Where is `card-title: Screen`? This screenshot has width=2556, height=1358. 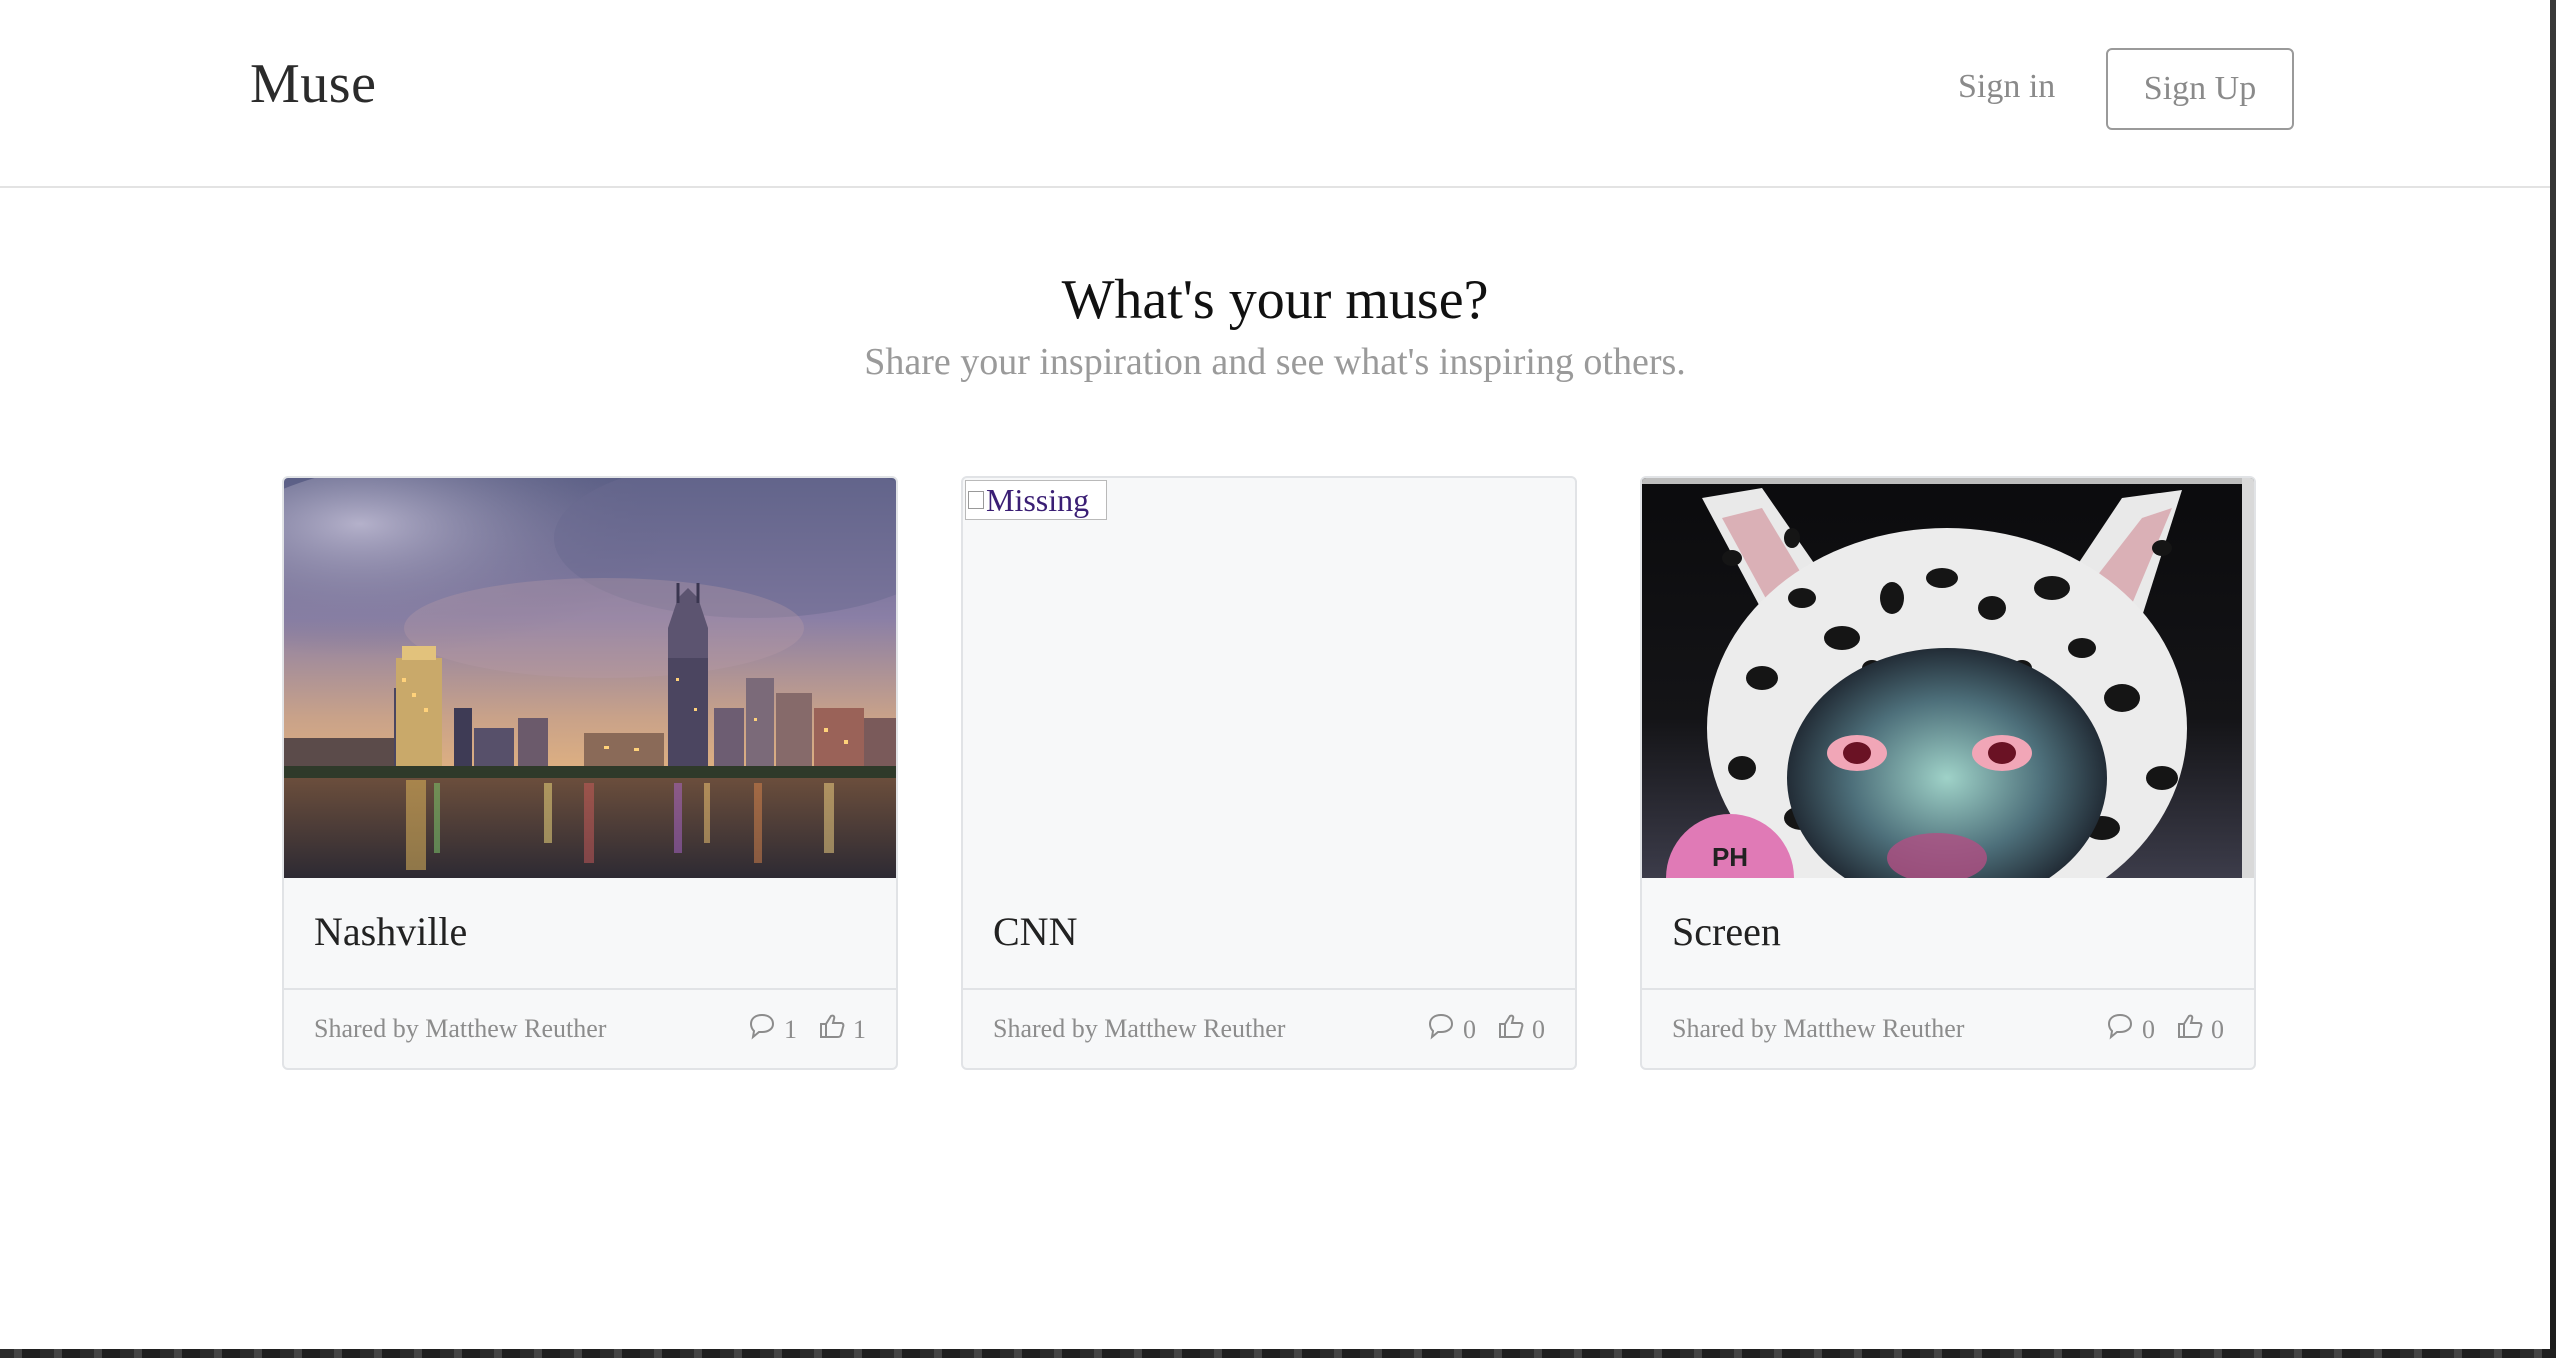
card-title: Screen is located at coordinates (1726, 931).